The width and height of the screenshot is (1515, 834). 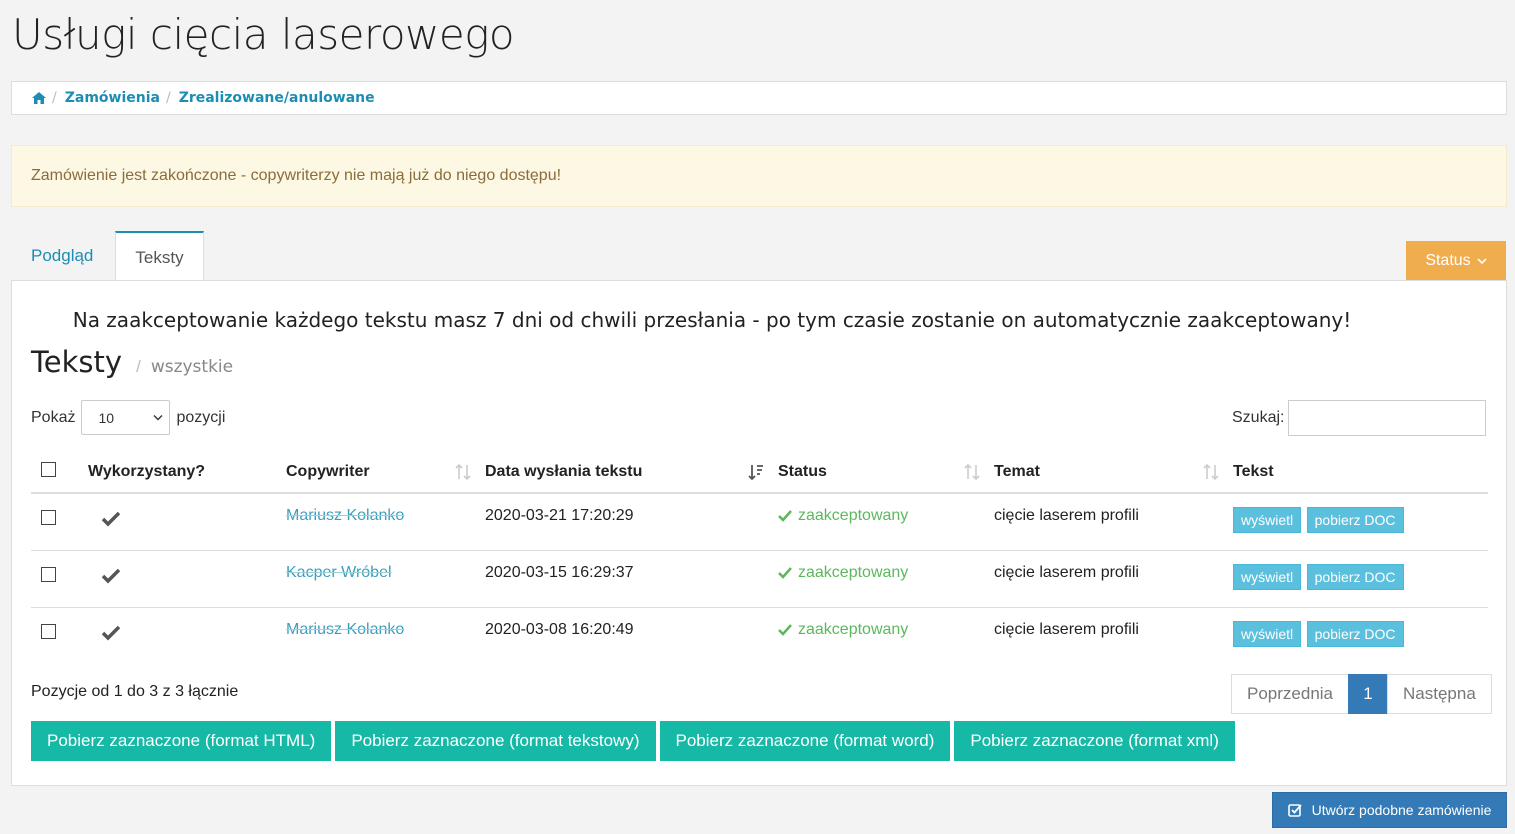 I want to click on show-suffix: pozycji, so click(x=201, y=417).